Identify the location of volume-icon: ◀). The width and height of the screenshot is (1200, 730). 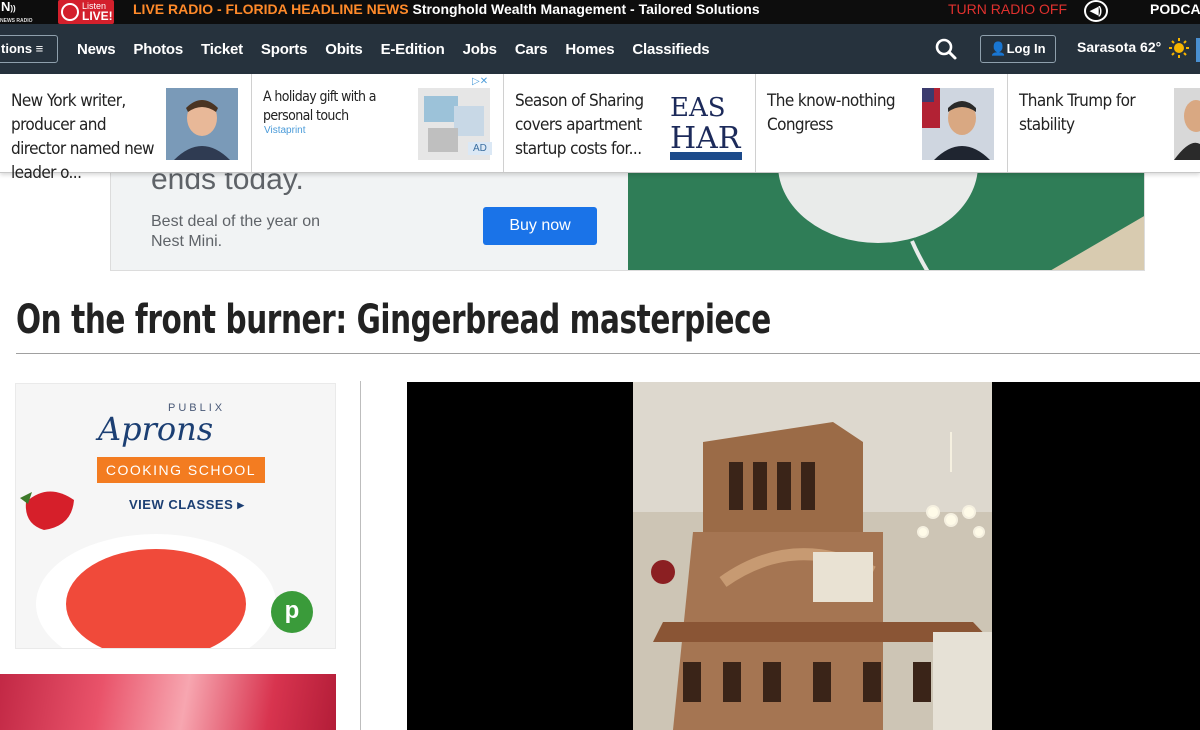
(1096, 11).